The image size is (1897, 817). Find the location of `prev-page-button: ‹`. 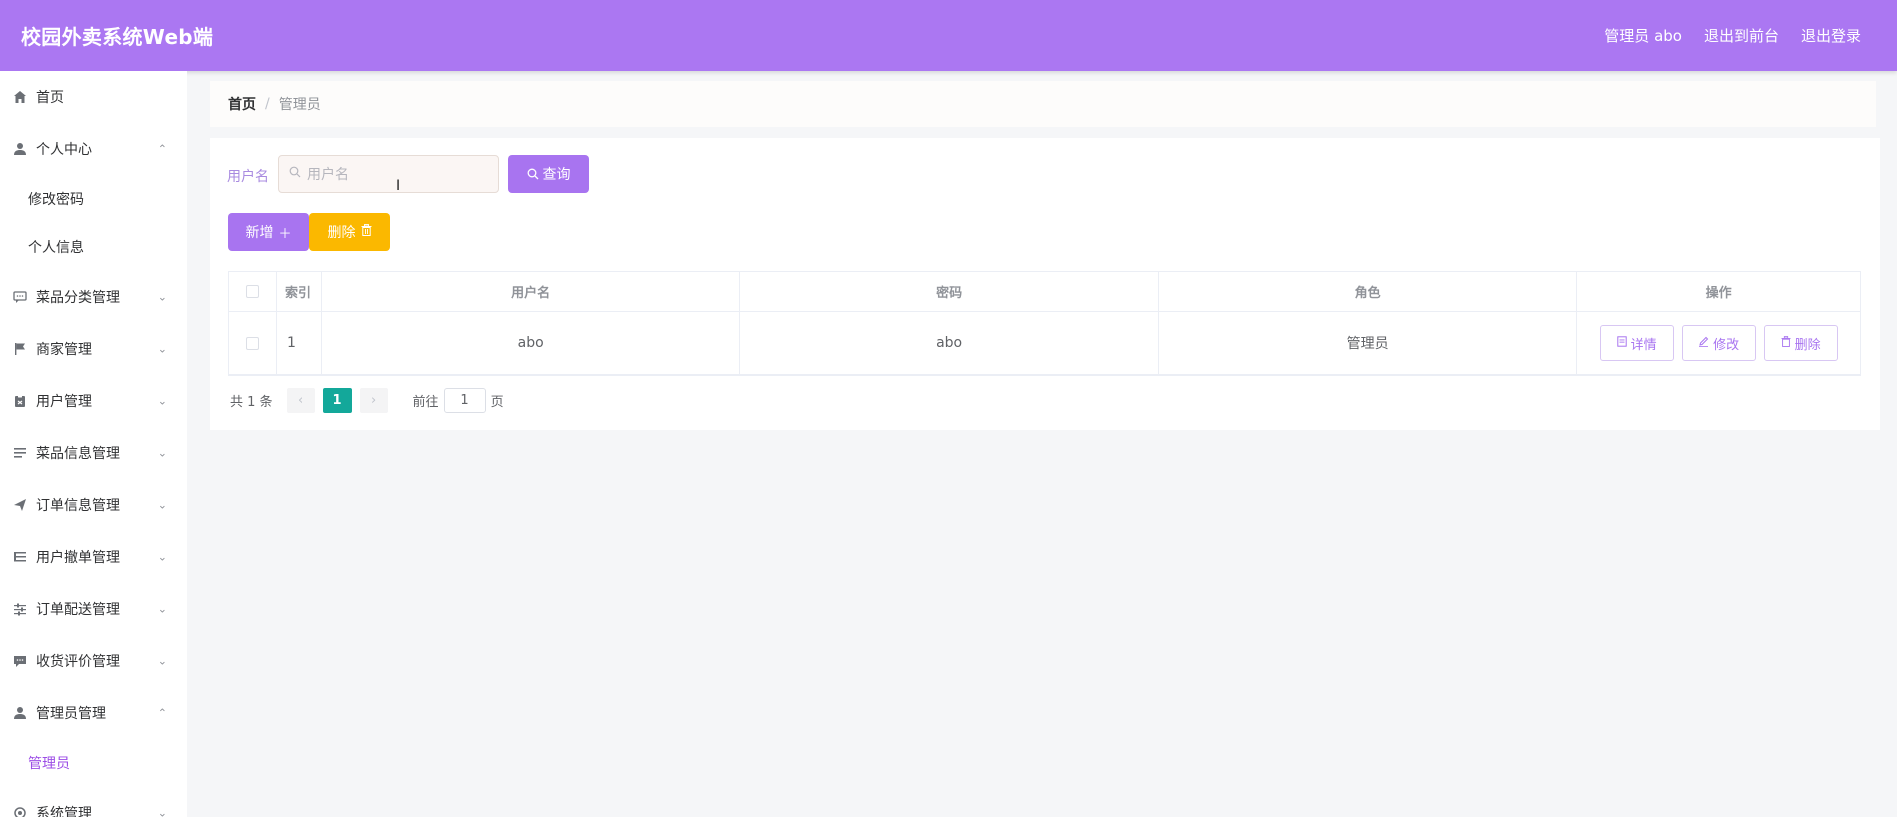

prev-page-button: ‹ is located at coordinates (300, 400).